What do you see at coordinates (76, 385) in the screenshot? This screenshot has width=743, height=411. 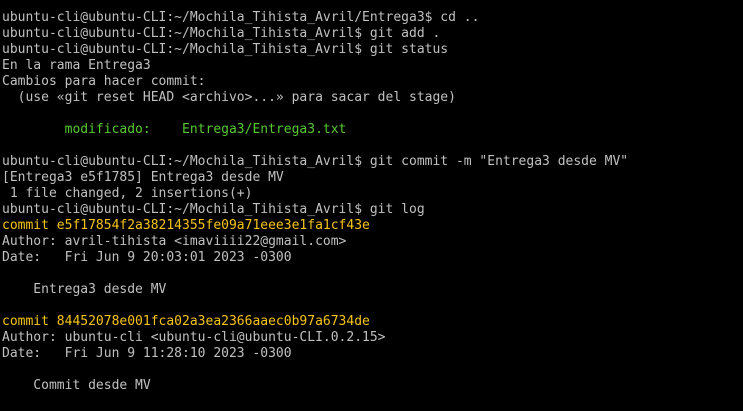 I see `commit-message-line: Commit desde MV` at bounding box center [76, 385].